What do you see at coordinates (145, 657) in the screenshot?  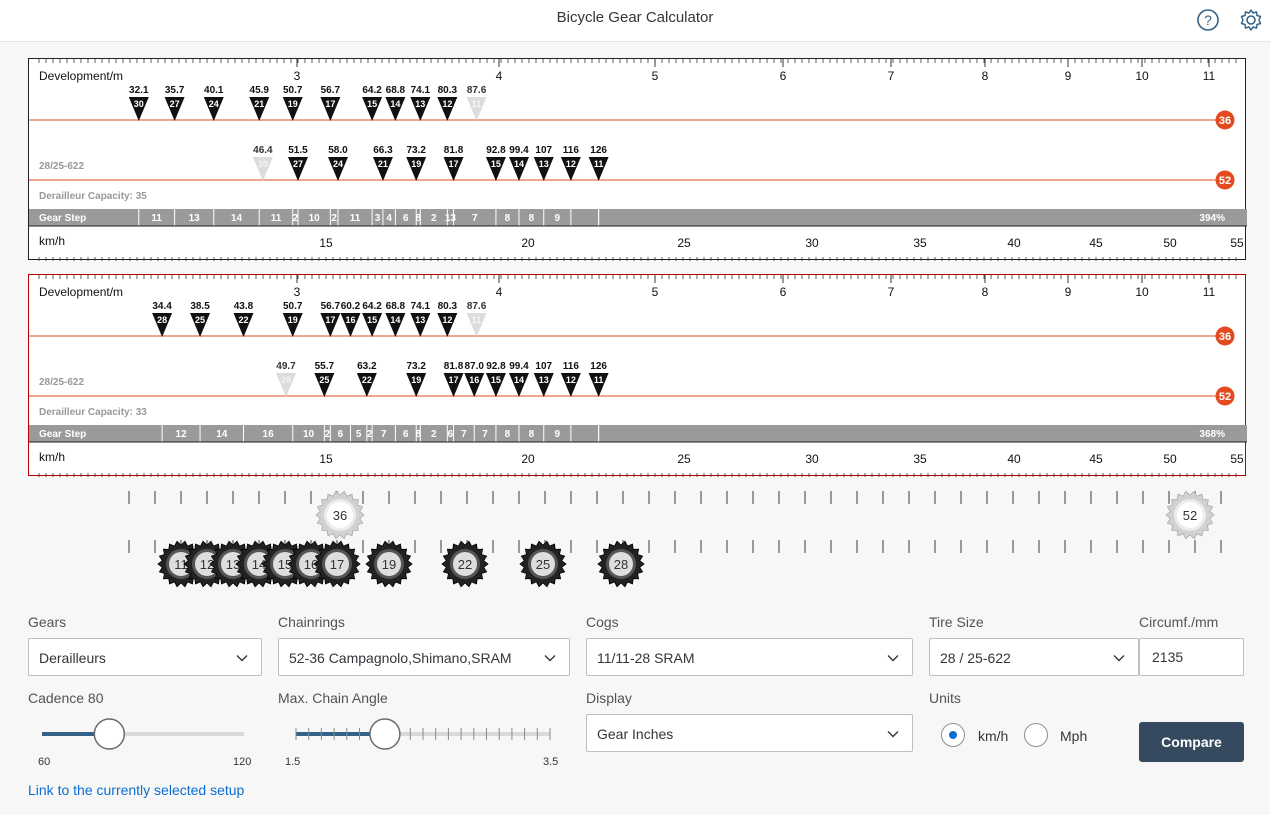 I see `gears-select: Derailleurs` at bounding box center [145, 657].